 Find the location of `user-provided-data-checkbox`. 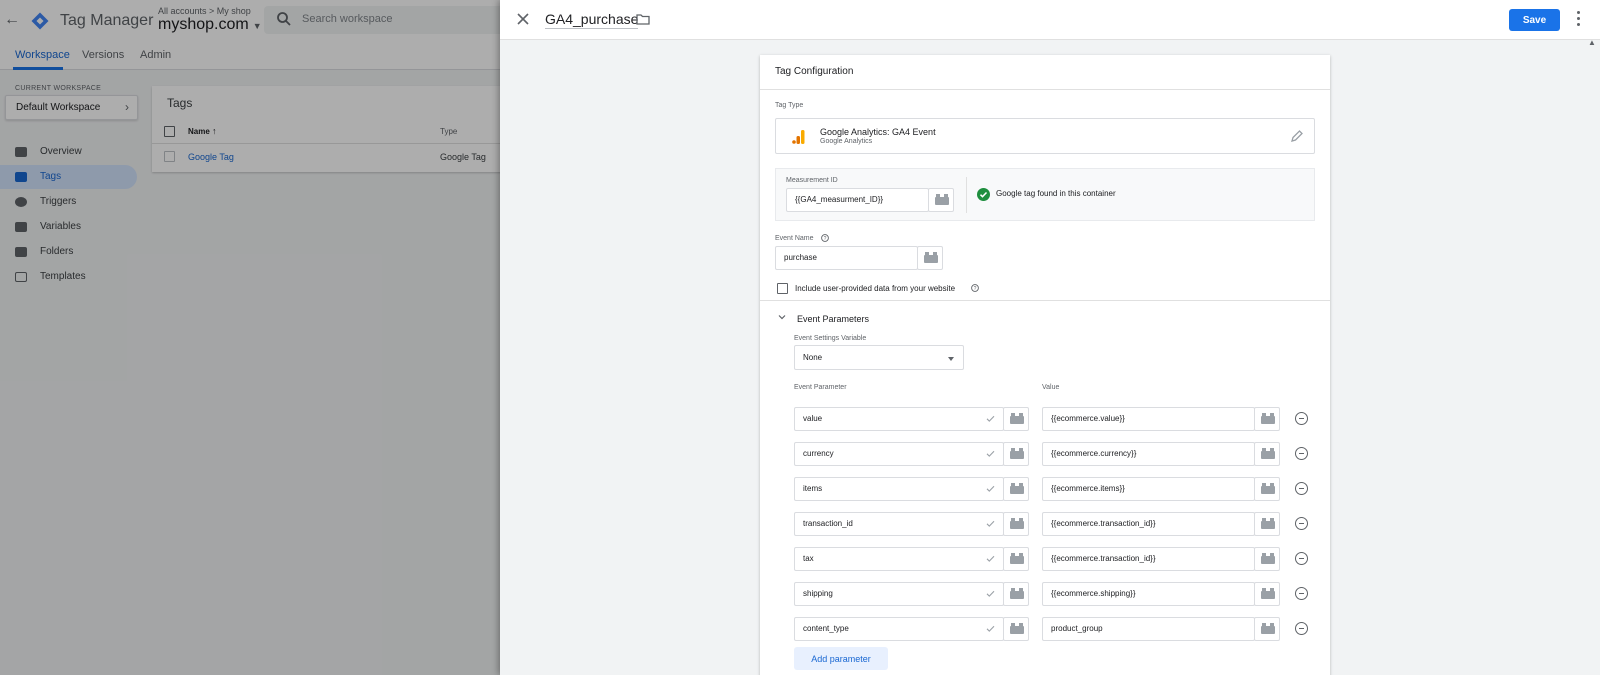

user-provided-data-checkbox is located at coordinates (782, 288).